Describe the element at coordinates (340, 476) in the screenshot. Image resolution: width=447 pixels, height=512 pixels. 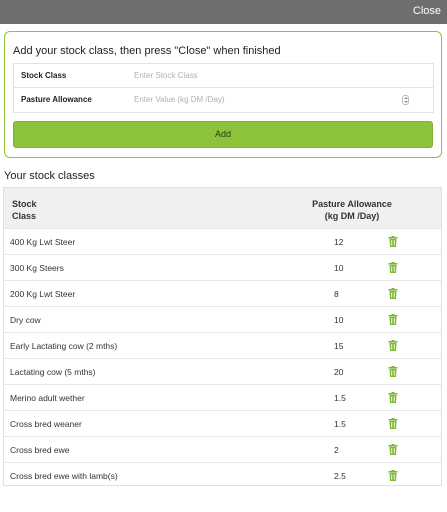
I see `pasture-allowance-value: 2.5` at that location.